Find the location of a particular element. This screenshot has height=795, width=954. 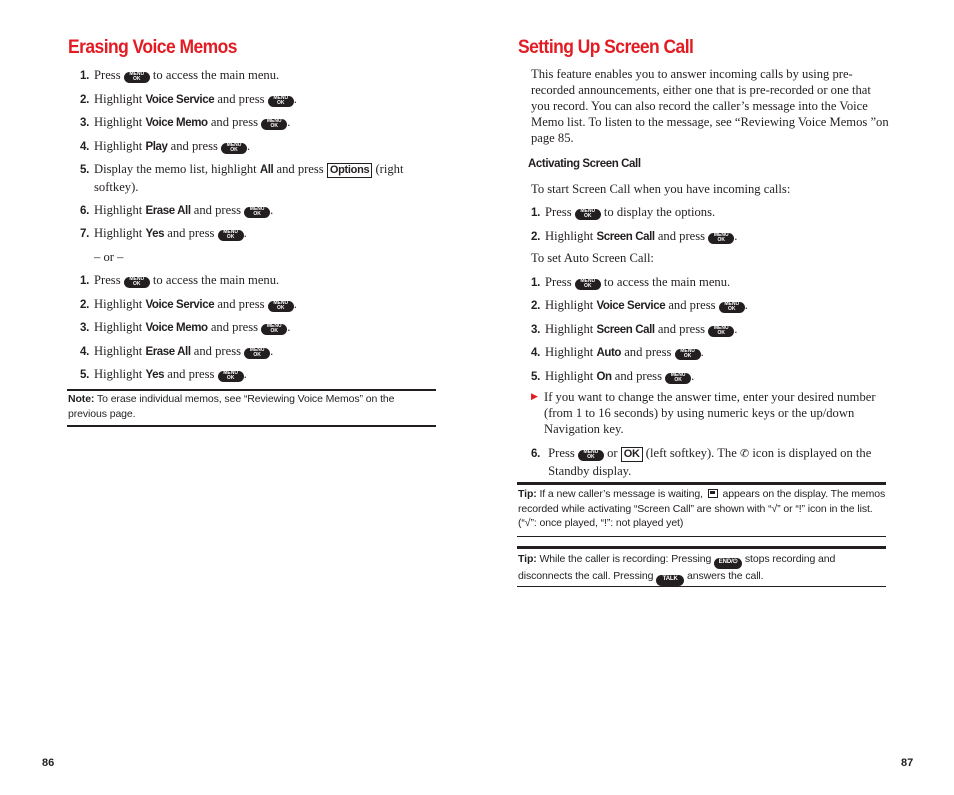

menu-item-name: Auto is located at coordinates (609, 353).